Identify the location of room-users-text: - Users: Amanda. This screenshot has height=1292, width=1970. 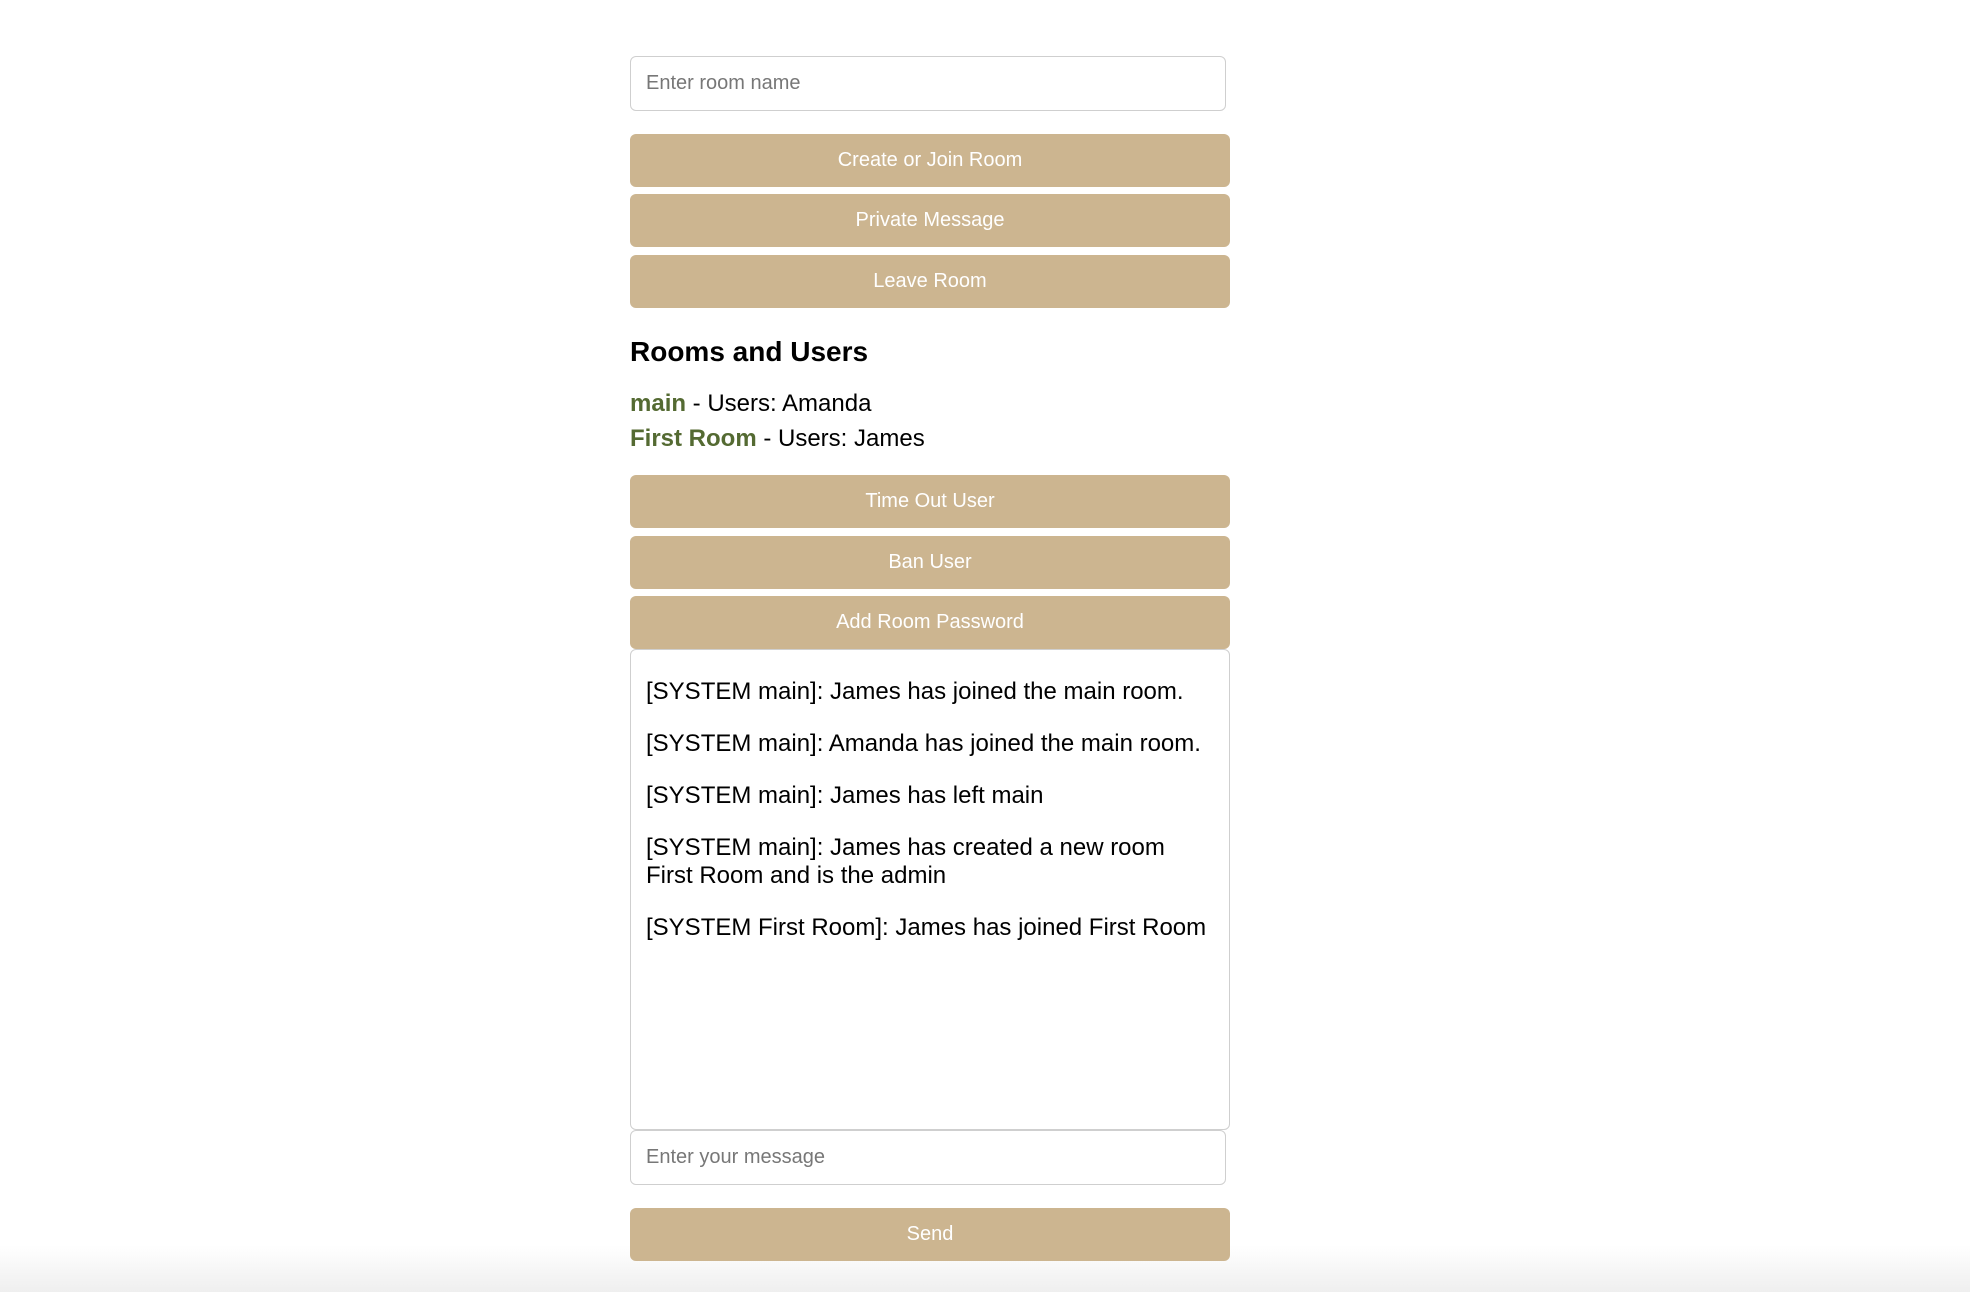
(779, 403).